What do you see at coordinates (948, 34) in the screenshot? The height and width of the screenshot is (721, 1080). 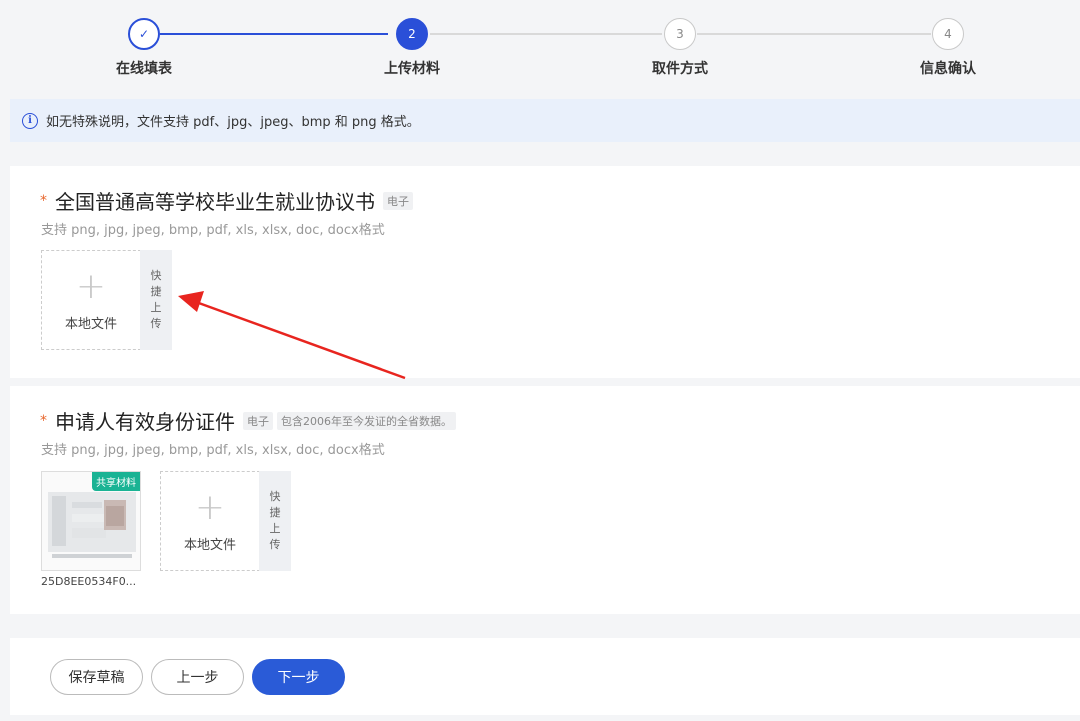 I see `step-4-number: 4` at bounding box center [948, 34].